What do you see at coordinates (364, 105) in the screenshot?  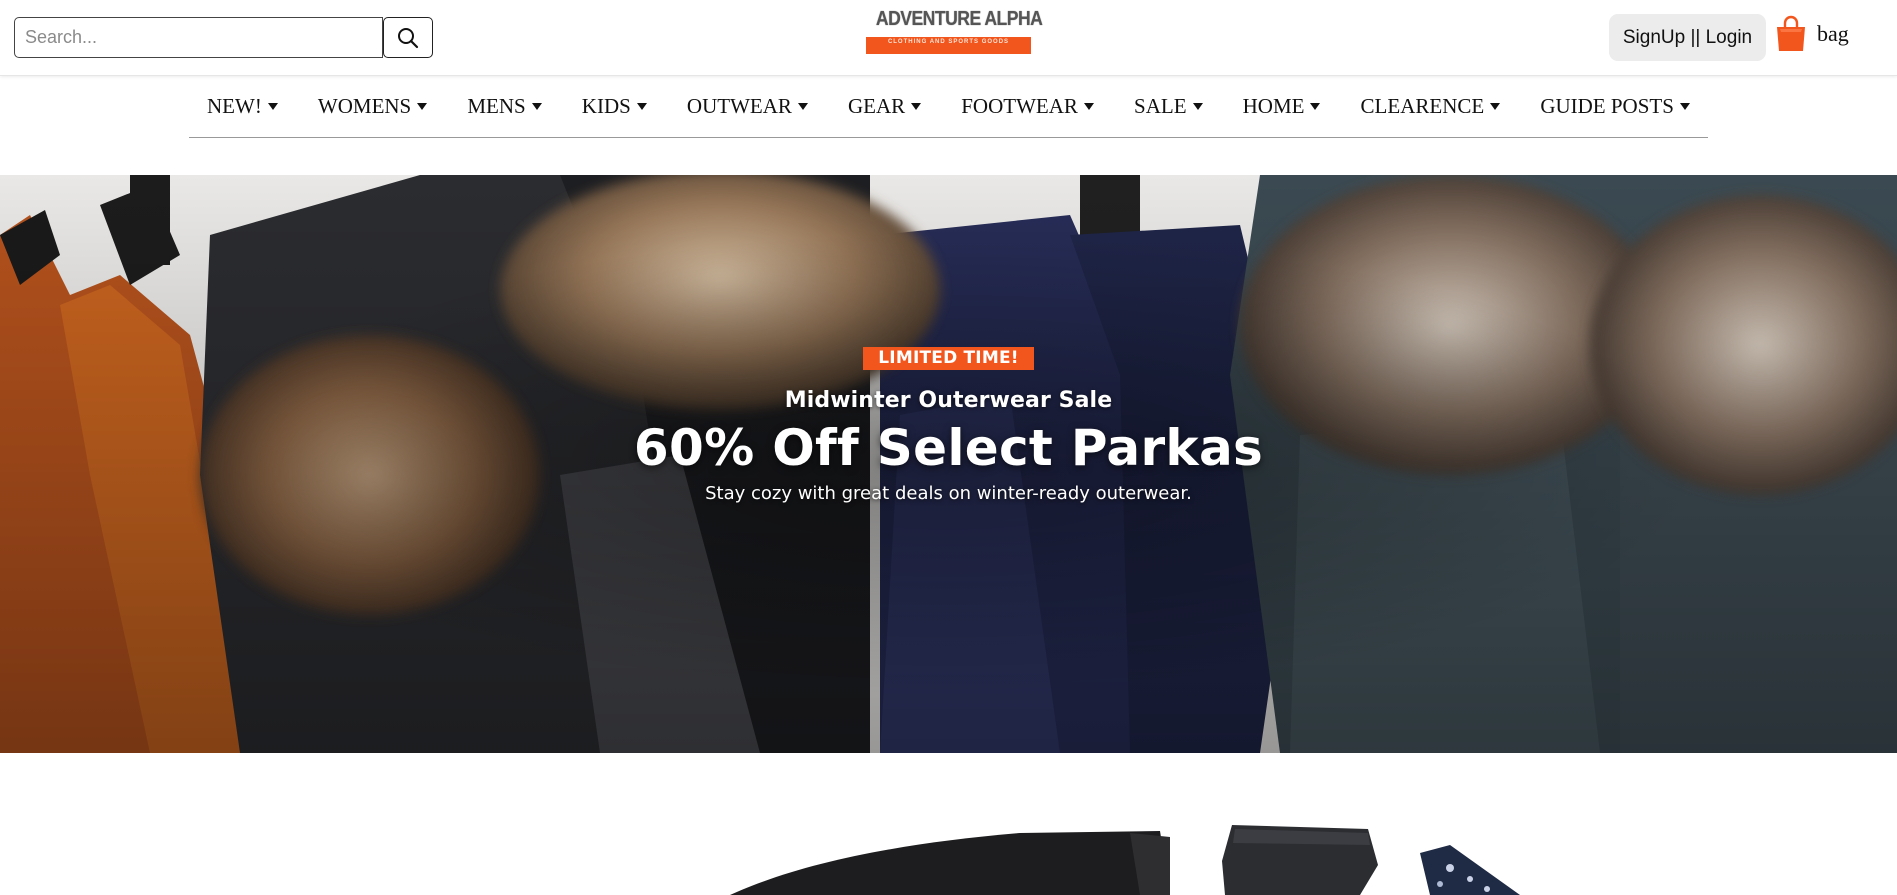 I see `nav-label: WOMENS` at bounding box center [364, 105].